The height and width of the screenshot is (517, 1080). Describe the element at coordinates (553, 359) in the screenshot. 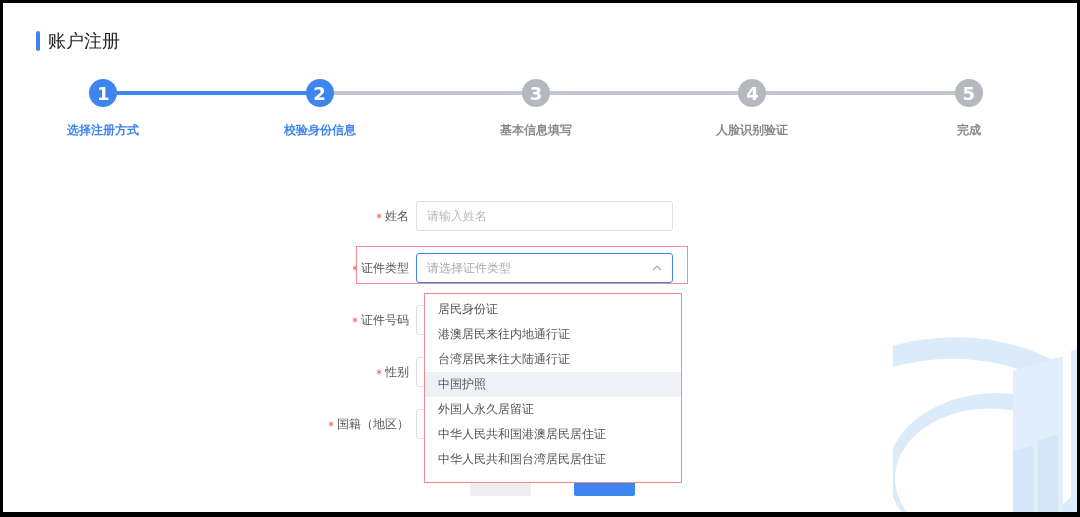

I see `dropdown-option: 台湾居民来往大陆通行证` at that location.